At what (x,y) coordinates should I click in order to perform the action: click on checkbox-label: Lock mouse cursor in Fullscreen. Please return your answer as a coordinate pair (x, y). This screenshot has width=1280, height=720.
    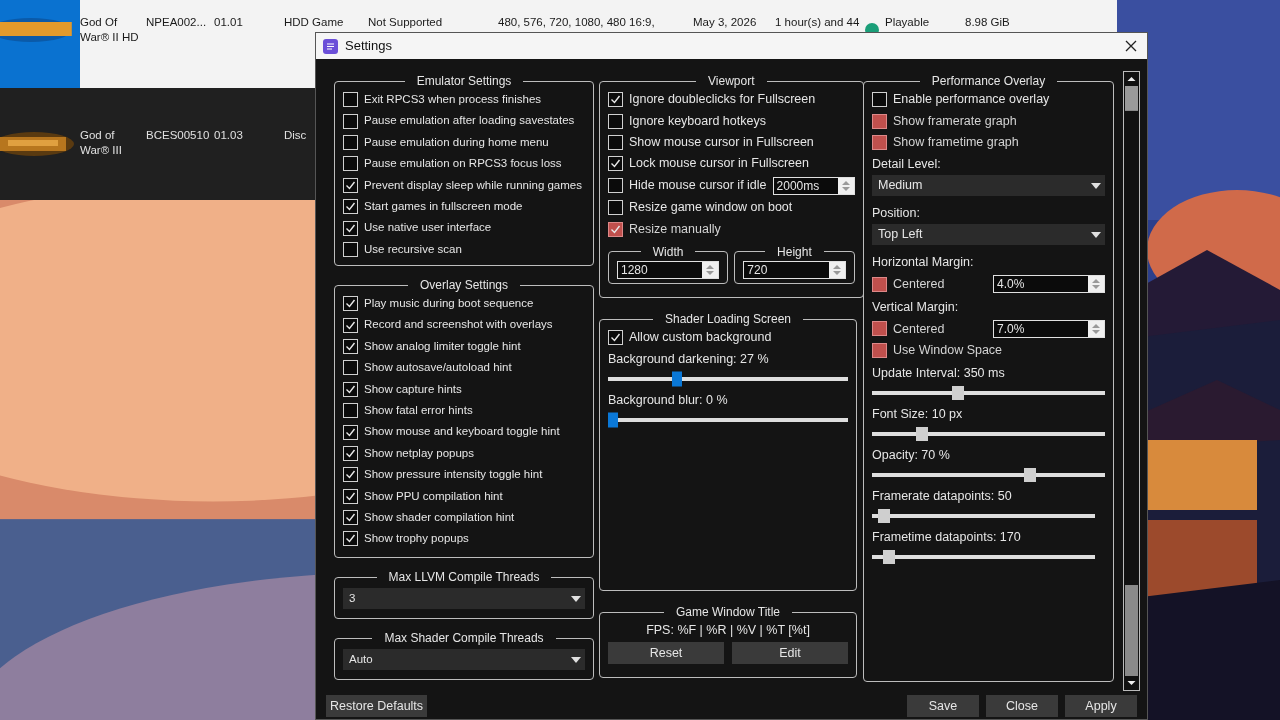
    Looking at the image, I should click on (719, 164).